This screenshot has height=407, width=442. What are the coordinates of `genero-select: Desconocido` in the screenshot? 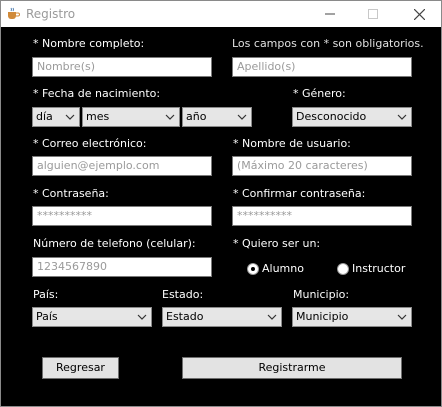 It's located at (352, 117).